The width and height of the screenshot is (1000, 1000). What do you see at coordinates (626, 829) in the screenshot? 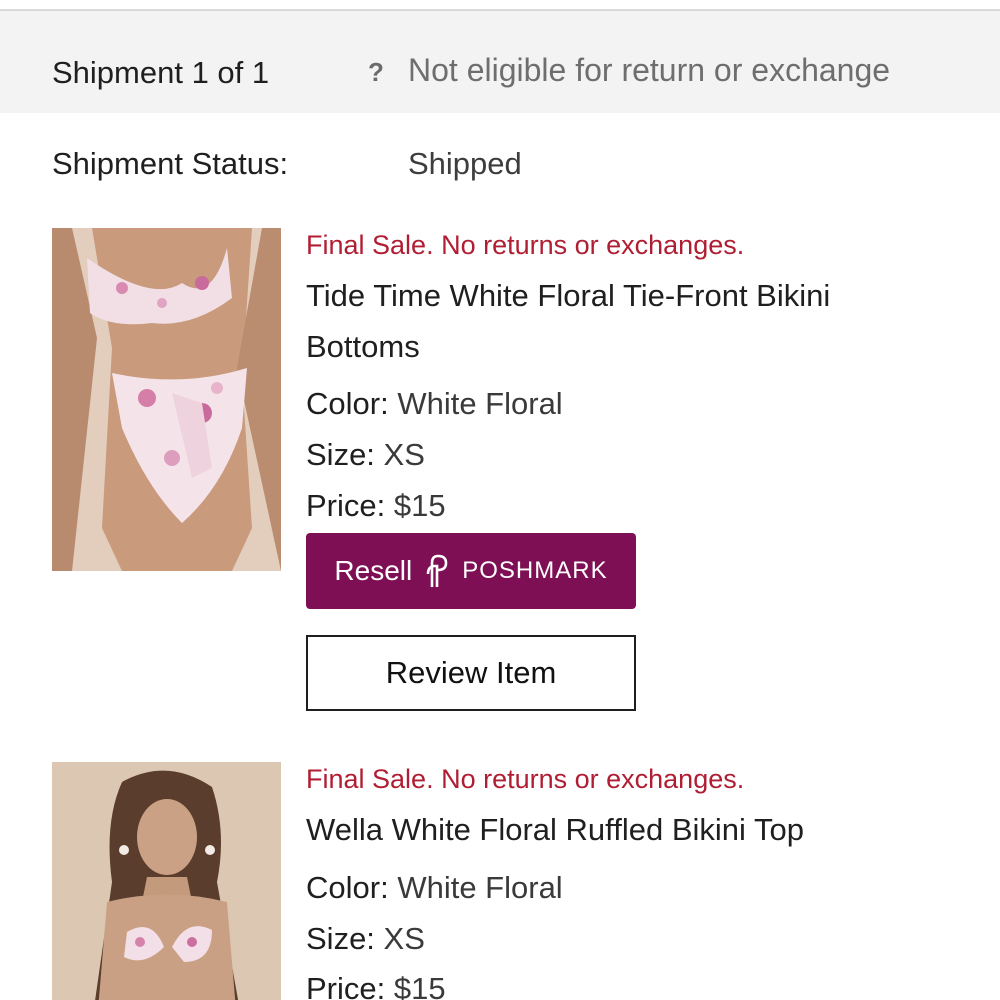
I see `product-name: Wella White Floral Ruffled Bikini Top` at bounding box center [626, 829].